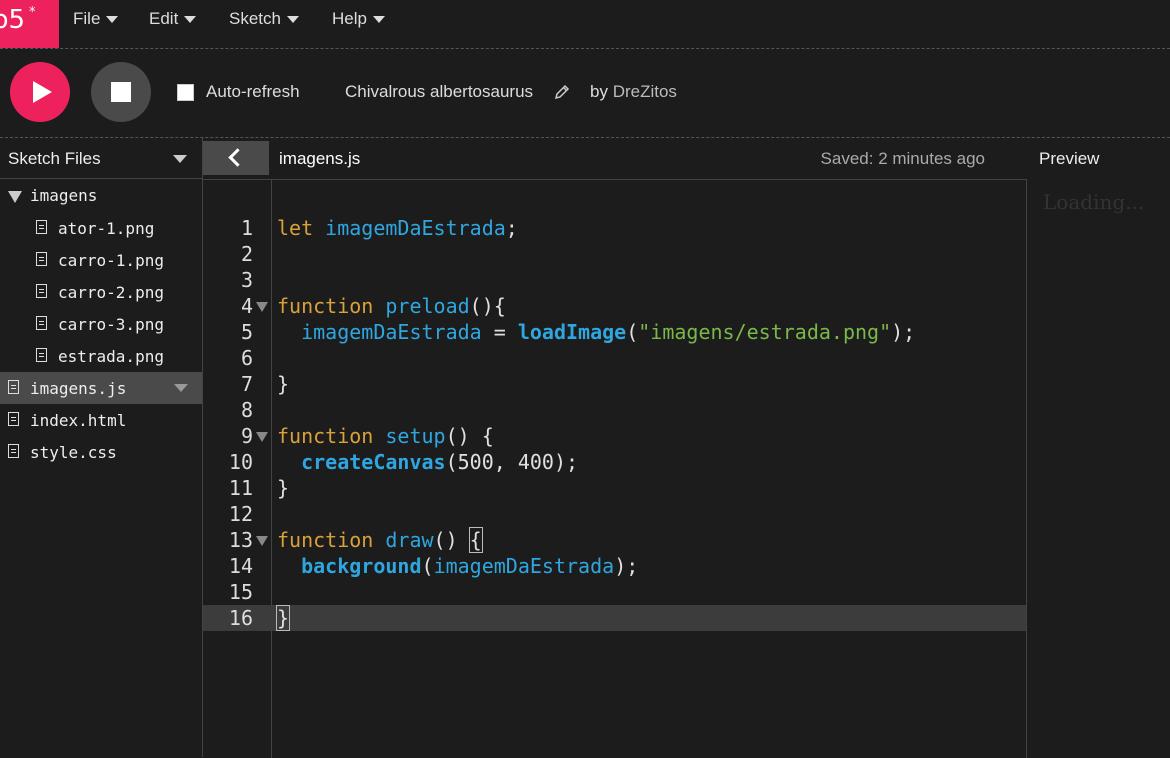  I want to click on stop-icon, so click(121, 92).